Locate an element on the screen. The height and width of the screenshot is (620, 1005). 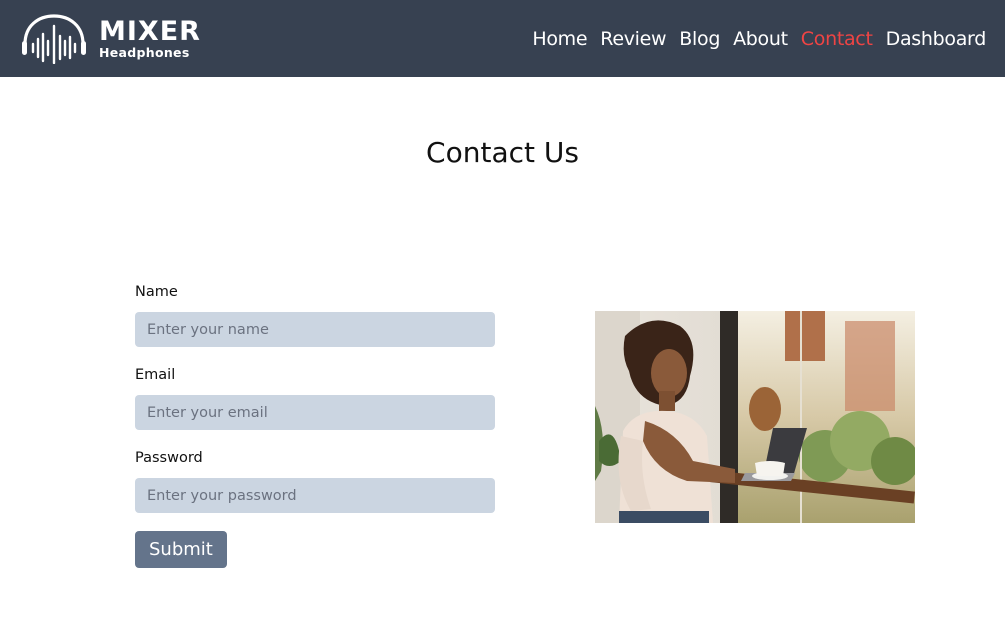
nav-link-blog: Blog is located at coordinates (699, 39).